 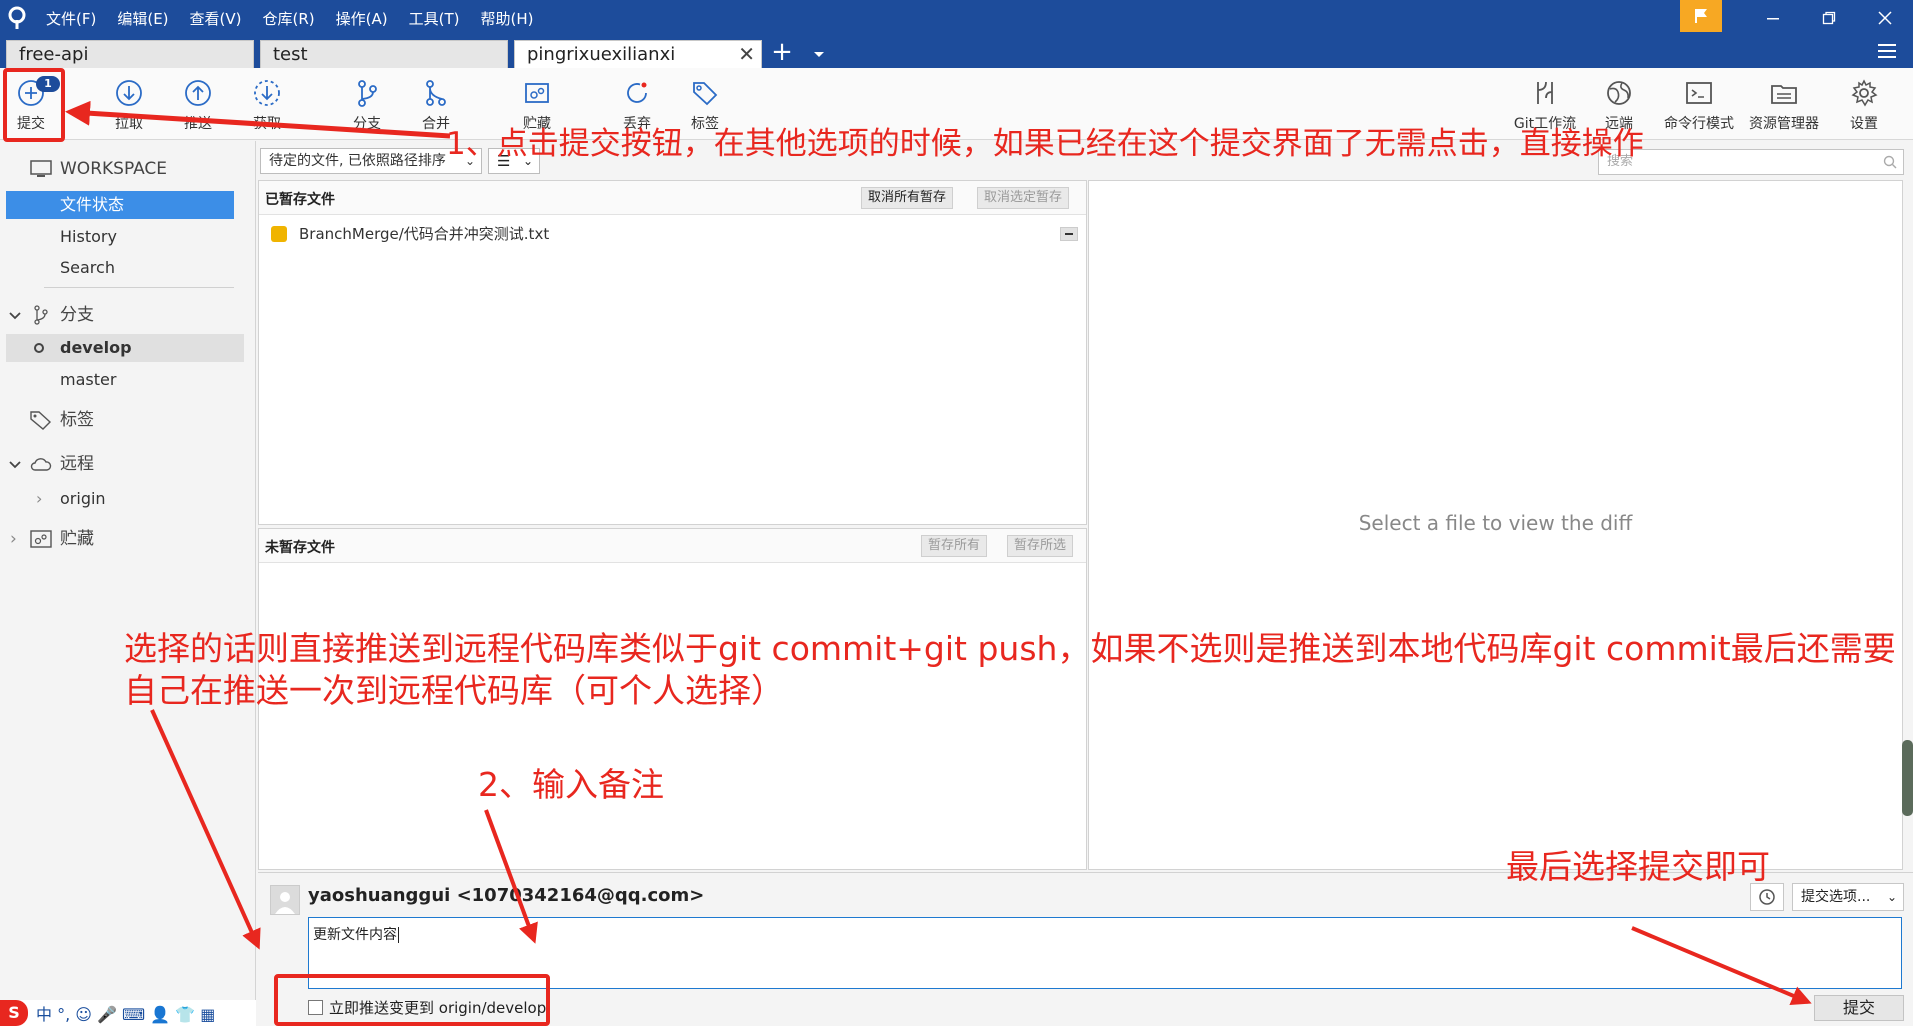 What do you see at coordinates (279, 234) in the screenshot?
I see `file-modified-icon` at bounding box center [279, 234].